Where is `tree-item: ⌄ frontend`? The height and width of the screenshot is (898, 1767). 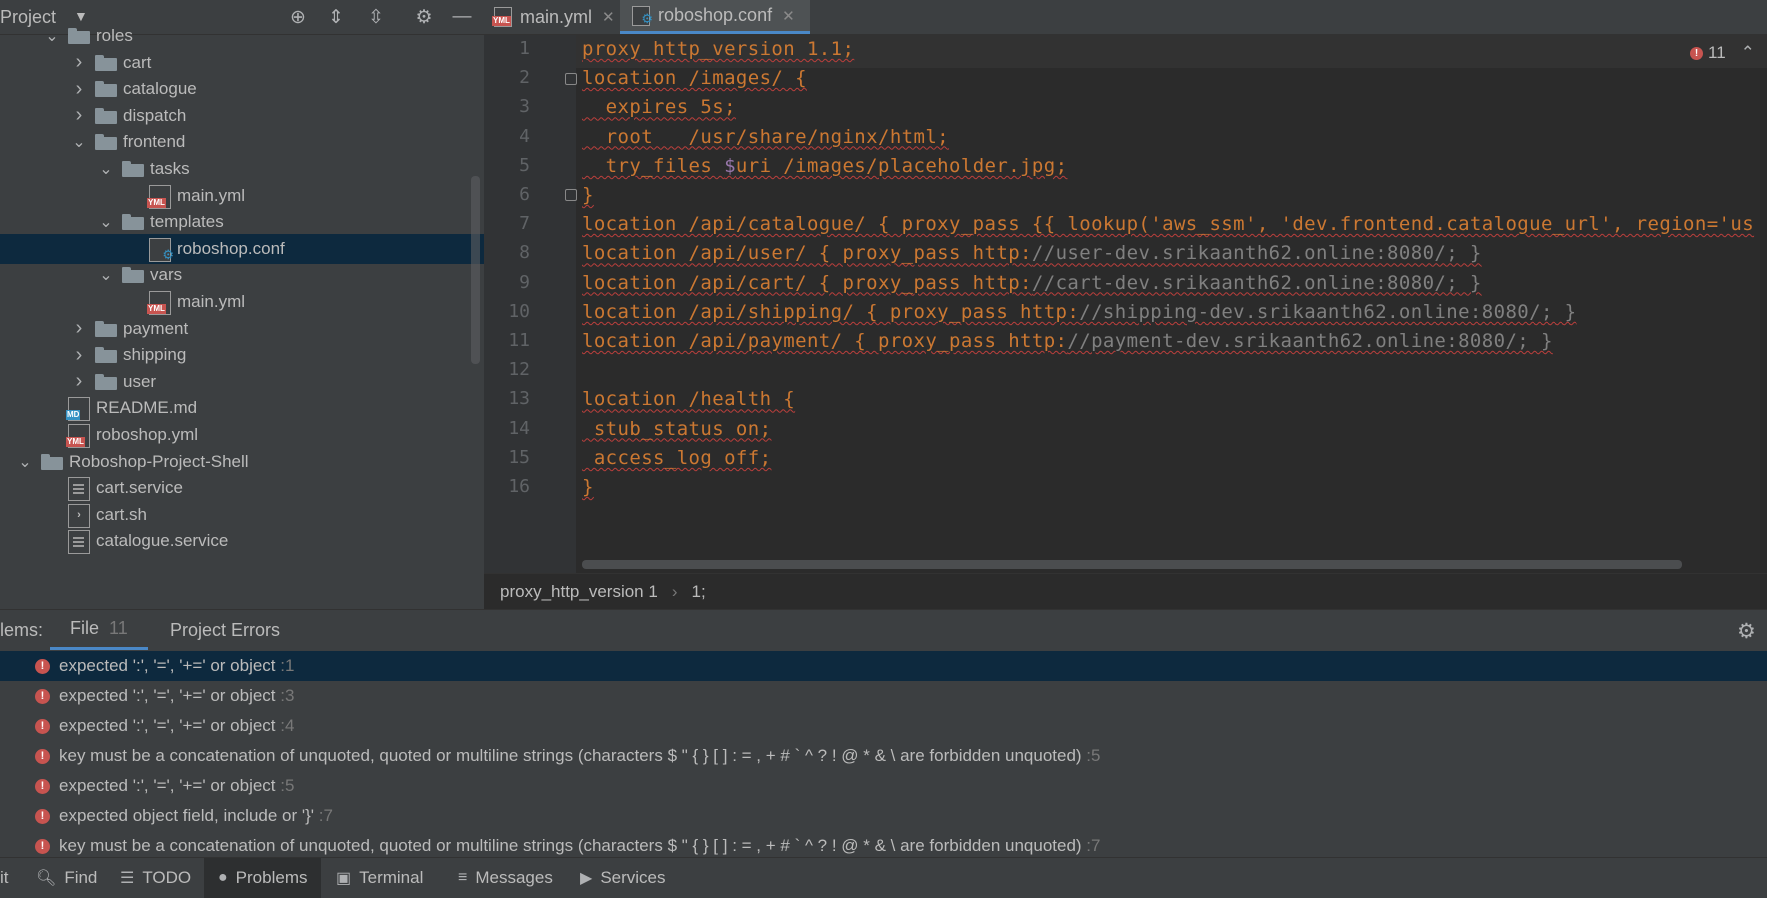
tree-item: ⌄ frontend is located at coordinates (242, 142).